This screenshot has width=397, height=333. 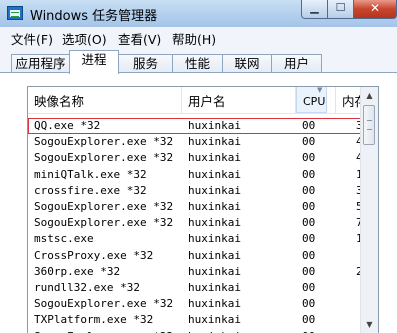 I want to click on process-row: 360rp.exe *32huxinkai002, so click(x=195, y=272).